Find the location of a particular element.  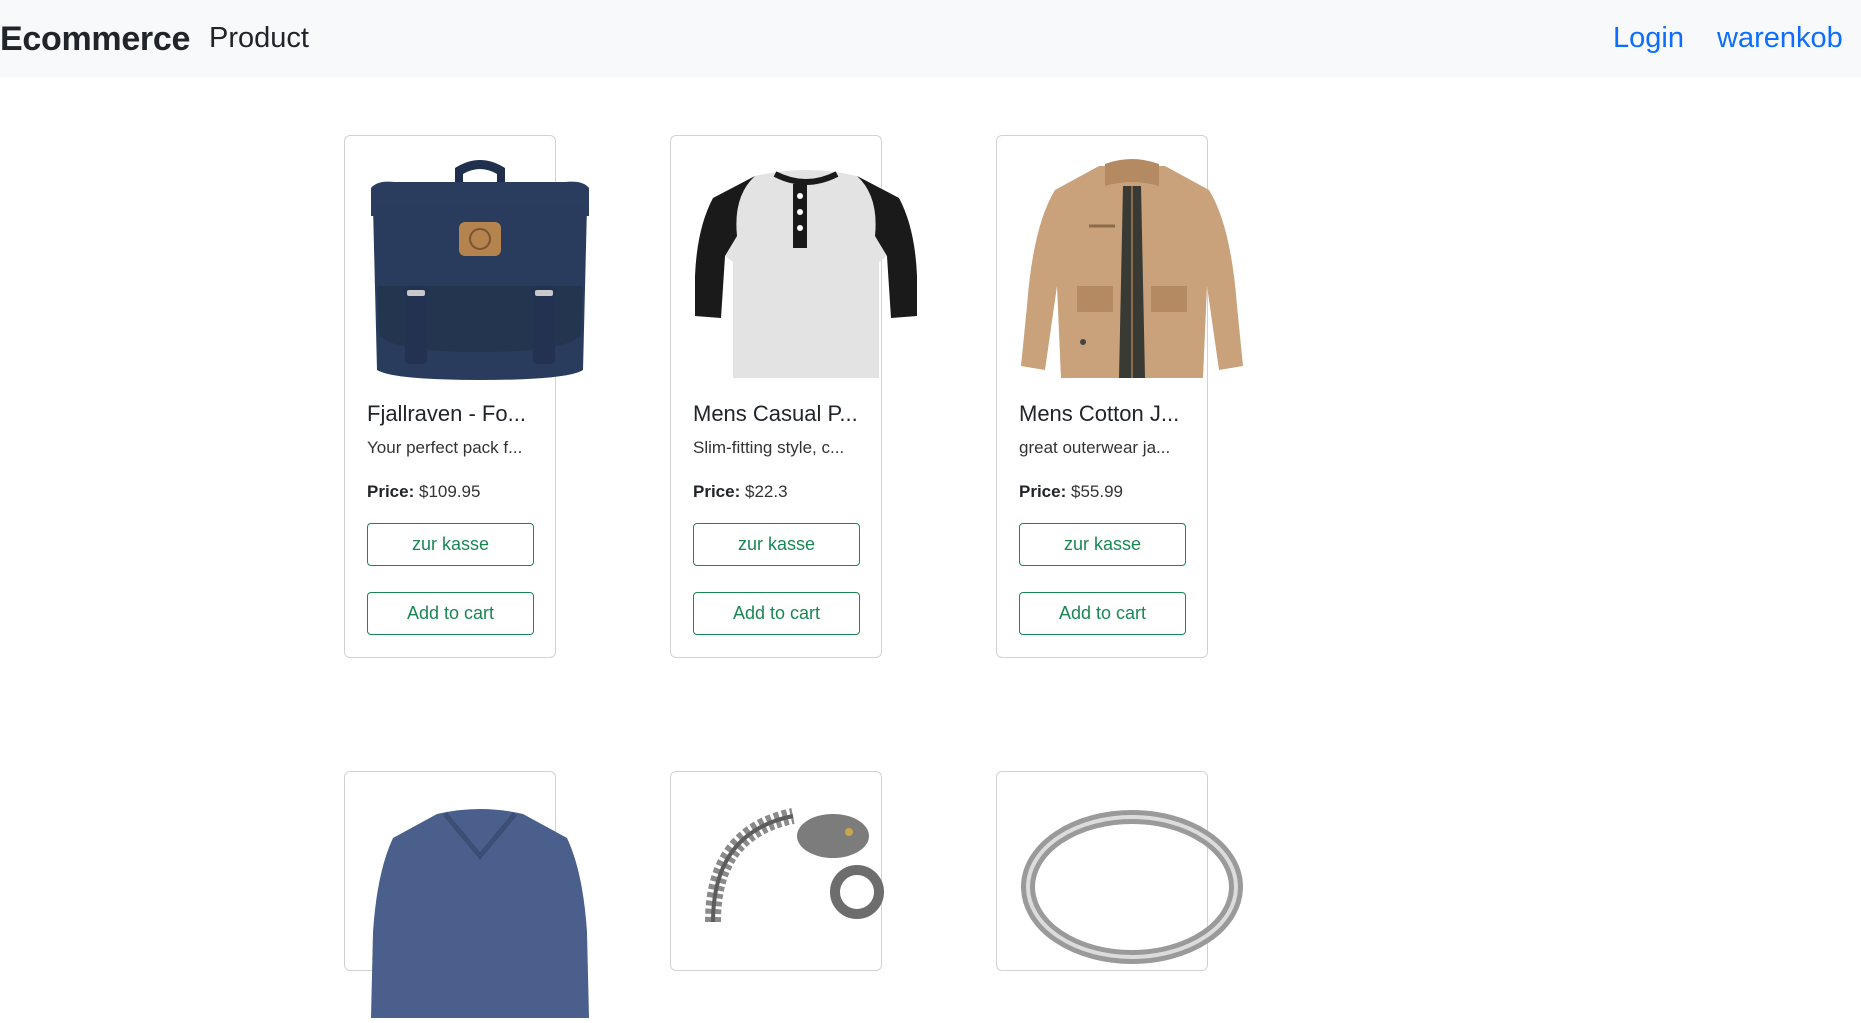

price-value: $109.95 is located at coordinates (449, 491).